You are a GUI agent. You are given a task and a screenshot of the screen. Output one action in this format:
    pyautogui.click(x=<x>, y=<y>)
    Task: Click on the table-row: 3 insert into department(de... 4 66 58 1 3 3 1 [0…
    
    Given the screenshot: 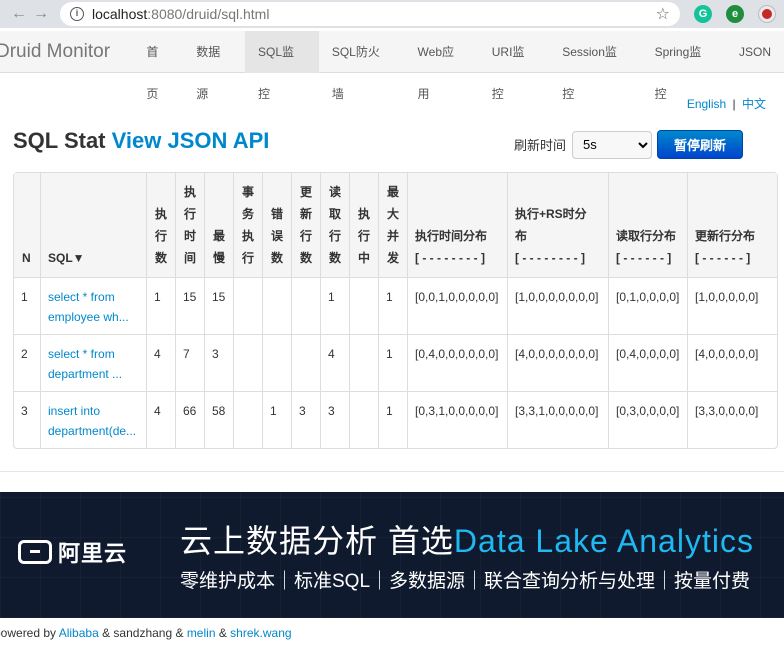 What is the action you would take?
    pyautogui.click(x=395, y=419)
    